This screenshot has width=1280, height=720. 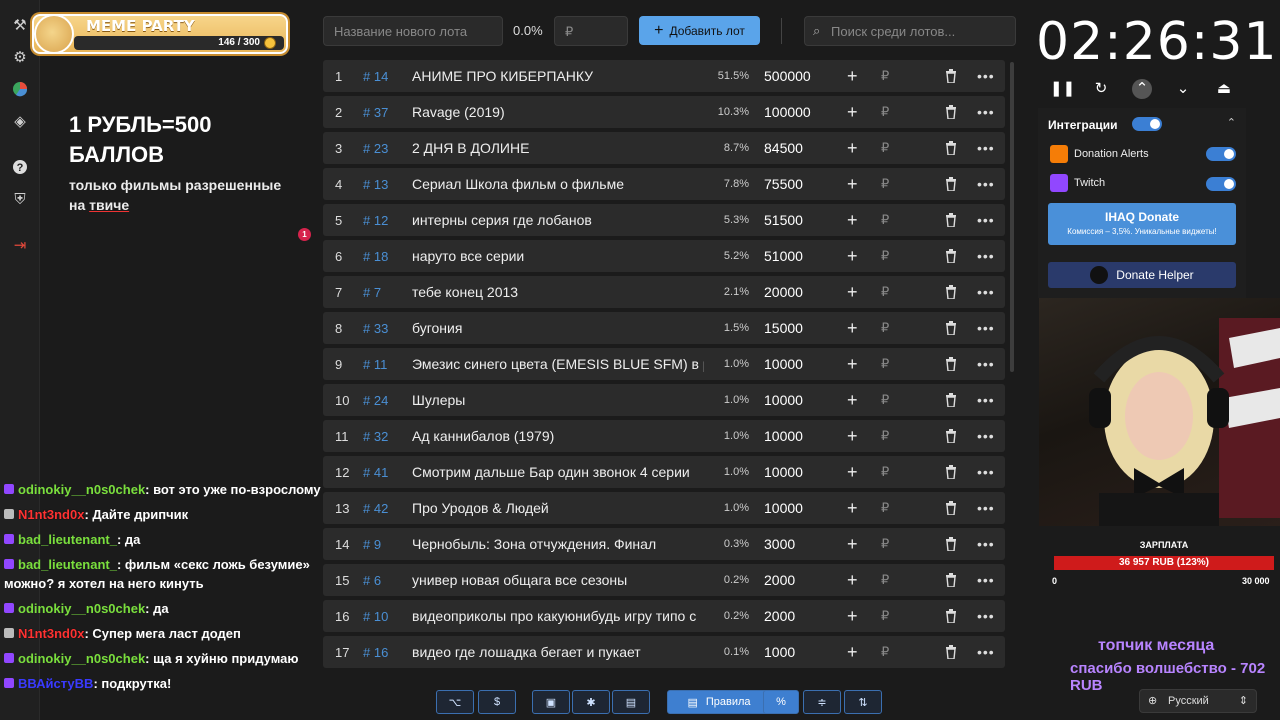 I want to click on up-arrow-icon: ⌃, so click(x=1142, y=89).